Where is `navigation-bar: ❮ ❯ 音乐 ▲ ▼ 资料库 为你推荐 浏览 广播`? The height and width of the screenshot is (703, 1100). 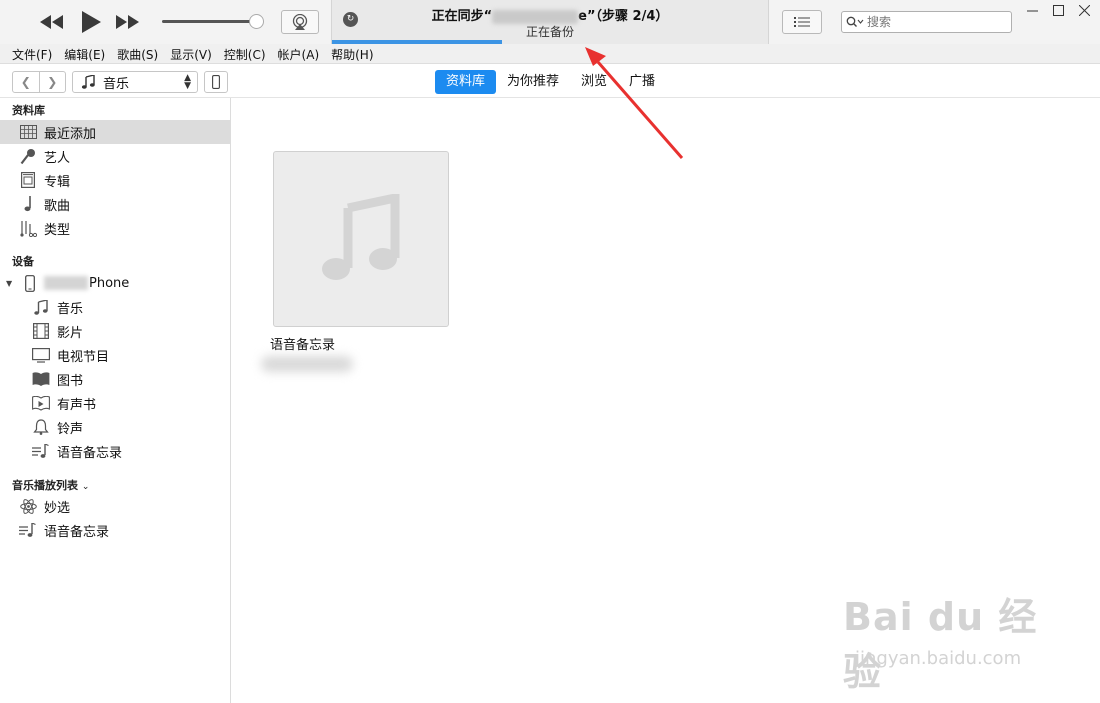
navigation-bar: ❮ ❯ 音乐 ▲ ▼ 资料库 为你推荐 浏览 广播 is located at coordinates (550, 81).